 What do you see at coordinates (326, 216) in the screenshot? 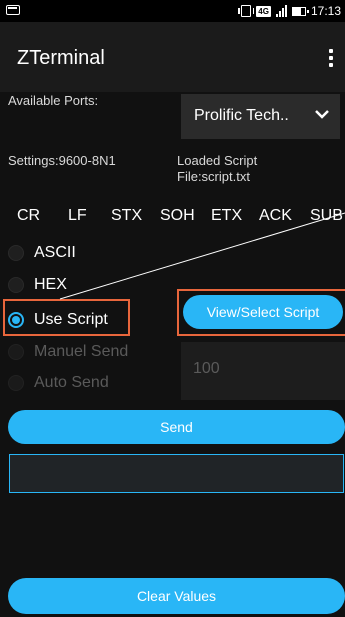
I see `ctrl-sub-button: SUB` at bounding box center [326, 216].